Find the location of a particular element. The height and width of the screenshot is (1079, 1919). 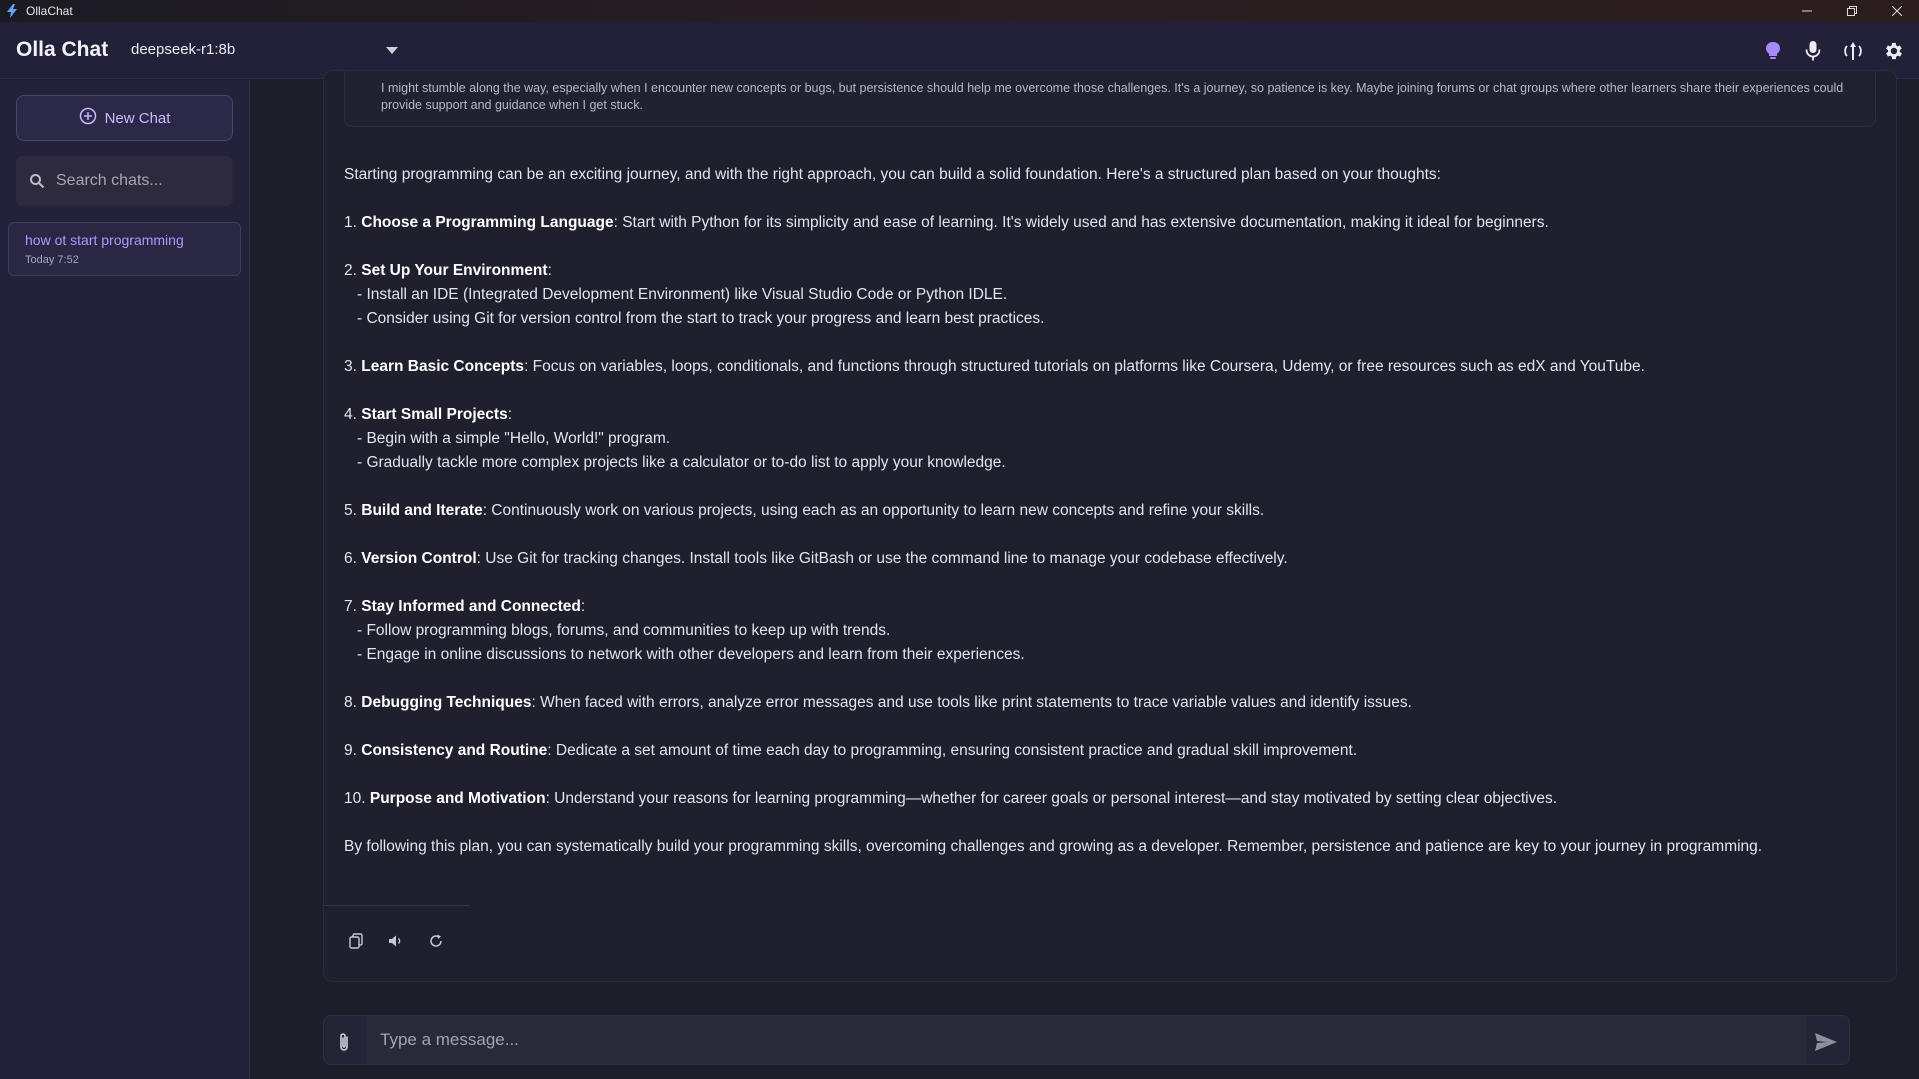

message-input is located at coordinates (1086, 1040).